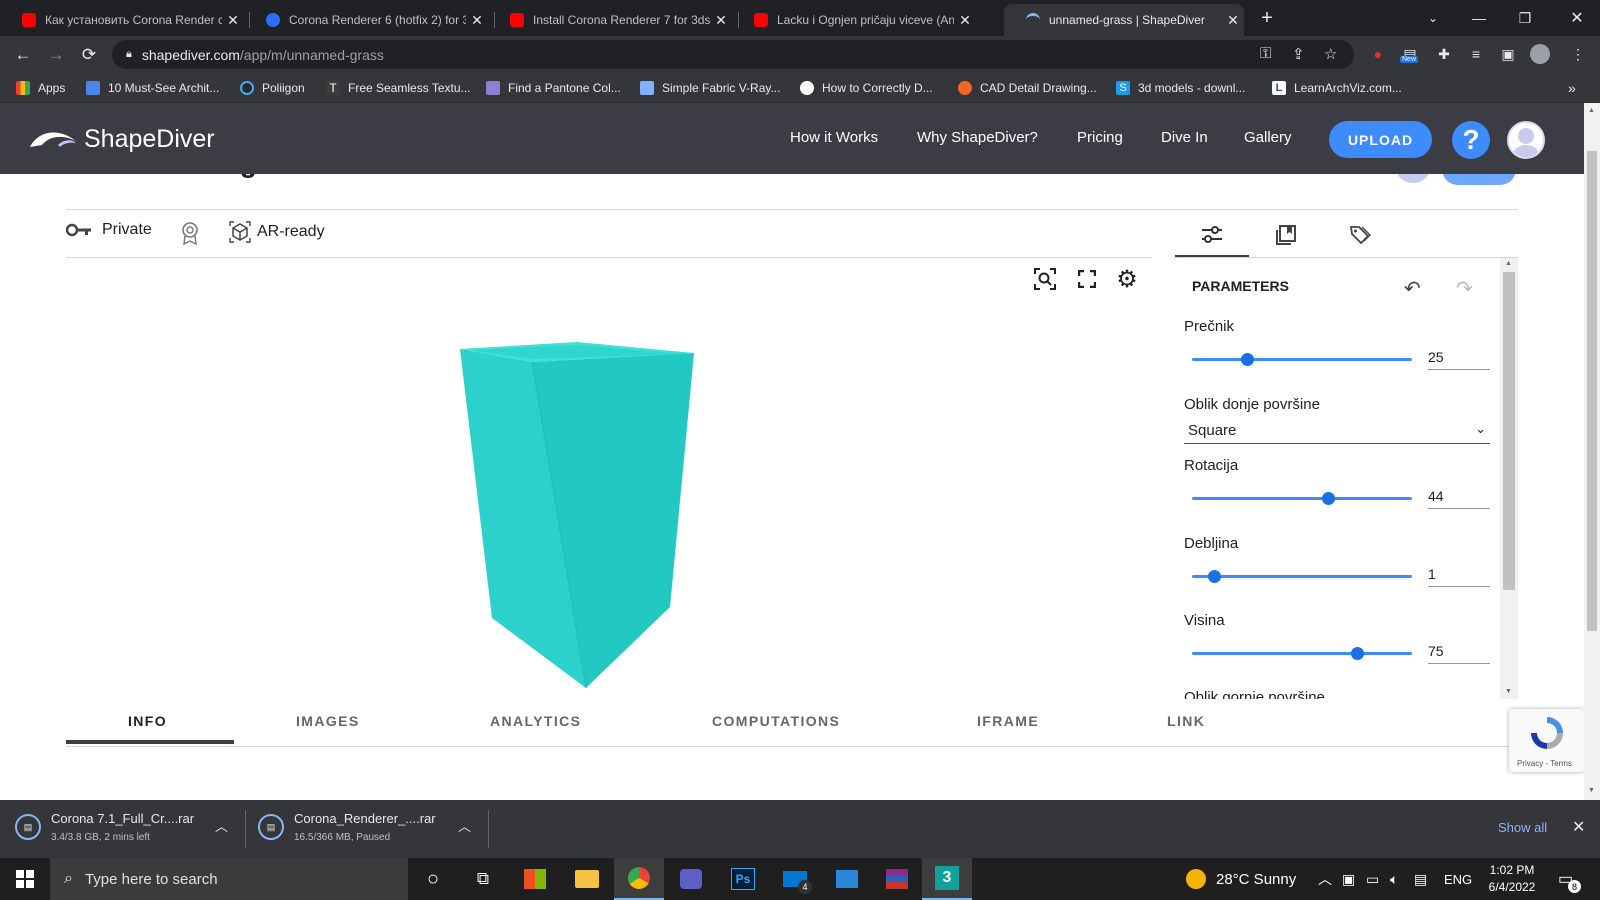  Describe the element at coordinates (639, 879) in the screenshot. I see `chrome-icon` at that location.